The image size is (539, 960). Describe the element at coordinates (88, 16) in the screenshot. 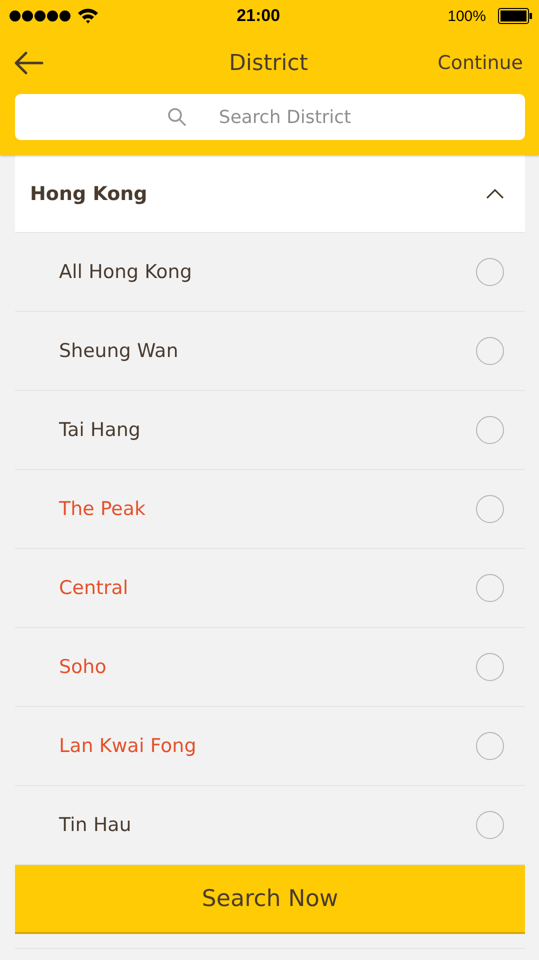

I see `wifi-icon` at that location.